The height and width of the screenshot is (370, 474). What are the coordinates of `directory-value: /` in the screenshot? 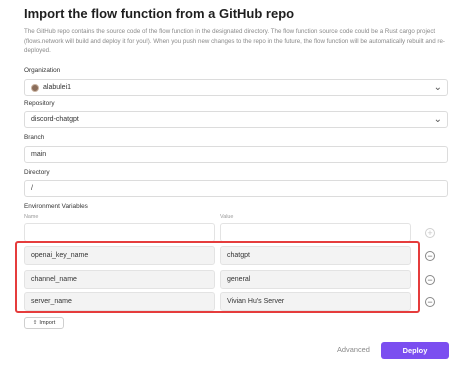 It's located at (32, 188).